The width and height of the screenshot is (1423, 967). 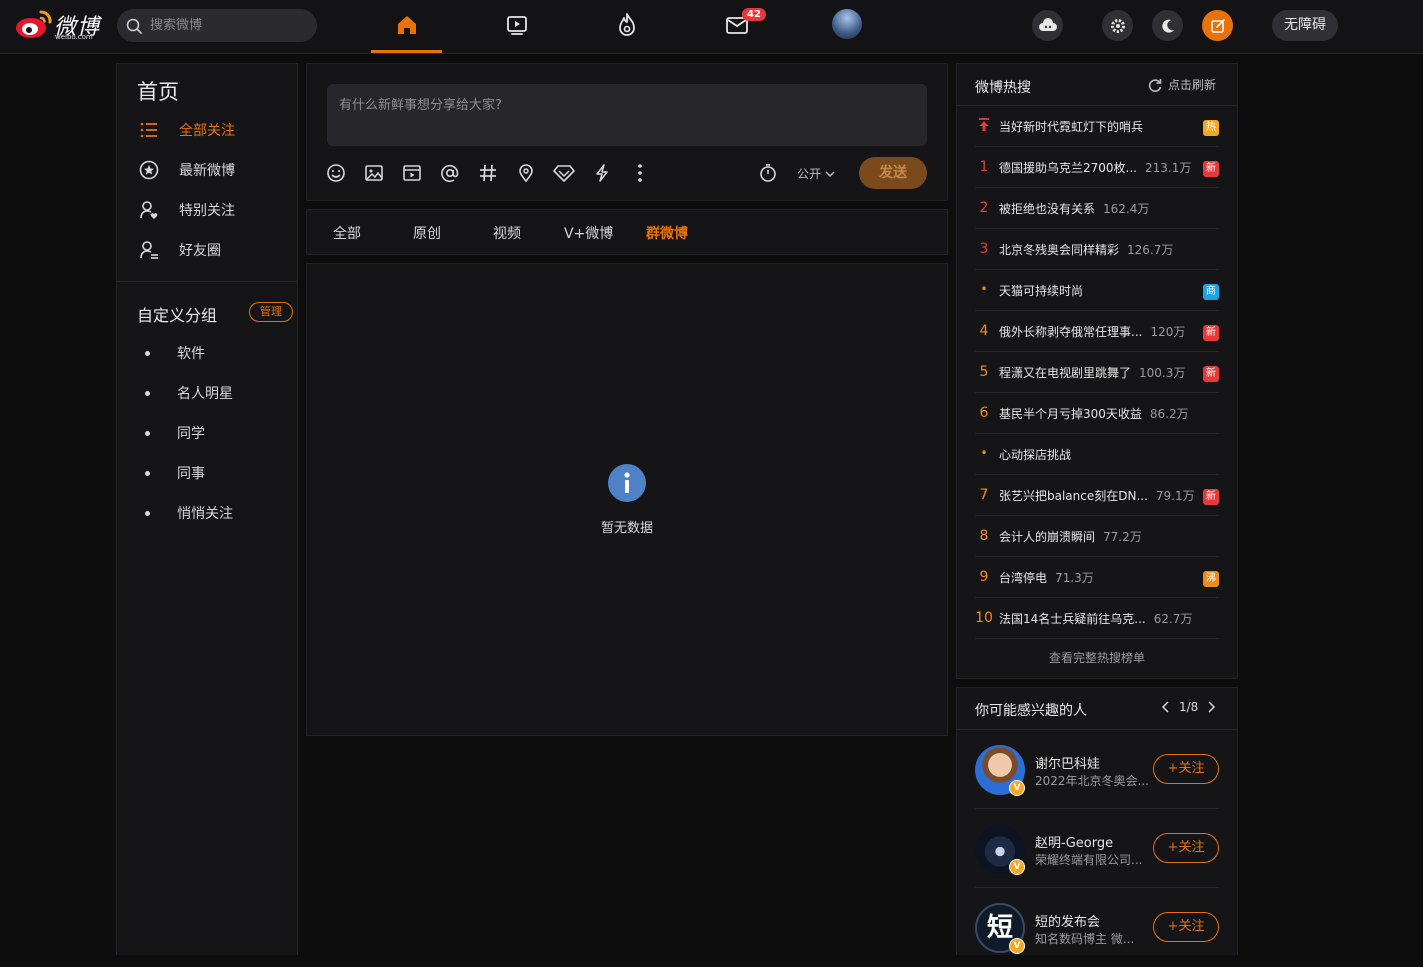 I want to click on write-post-button, so click(x=1217, y=25).